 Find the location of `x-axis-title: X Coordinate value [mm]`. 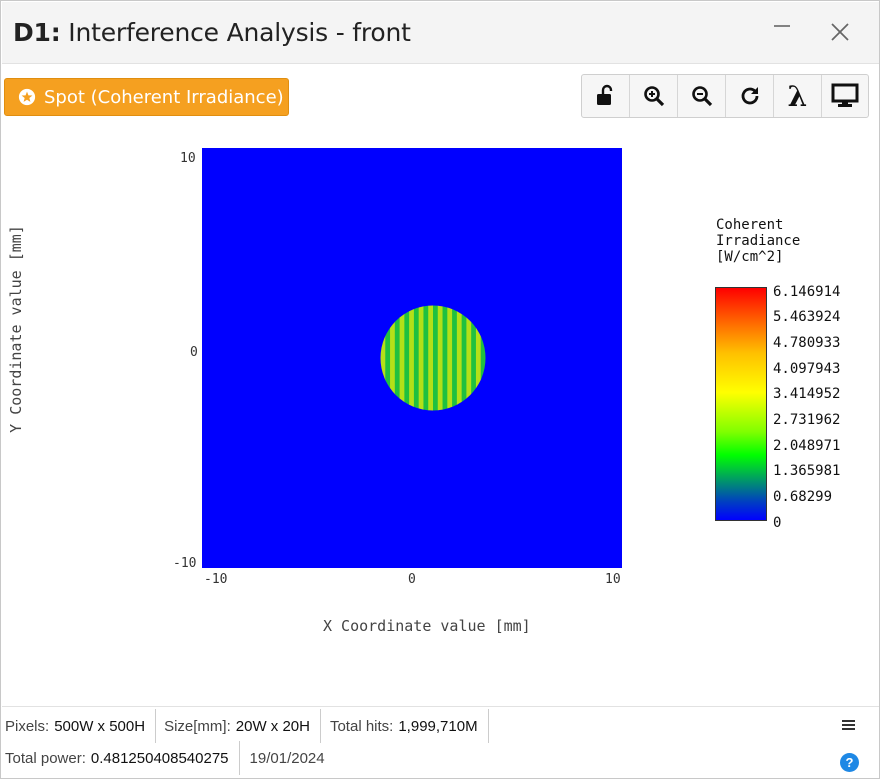

x-axis-title: X Coordinate value [mm] is located at coordinates (427, 626).